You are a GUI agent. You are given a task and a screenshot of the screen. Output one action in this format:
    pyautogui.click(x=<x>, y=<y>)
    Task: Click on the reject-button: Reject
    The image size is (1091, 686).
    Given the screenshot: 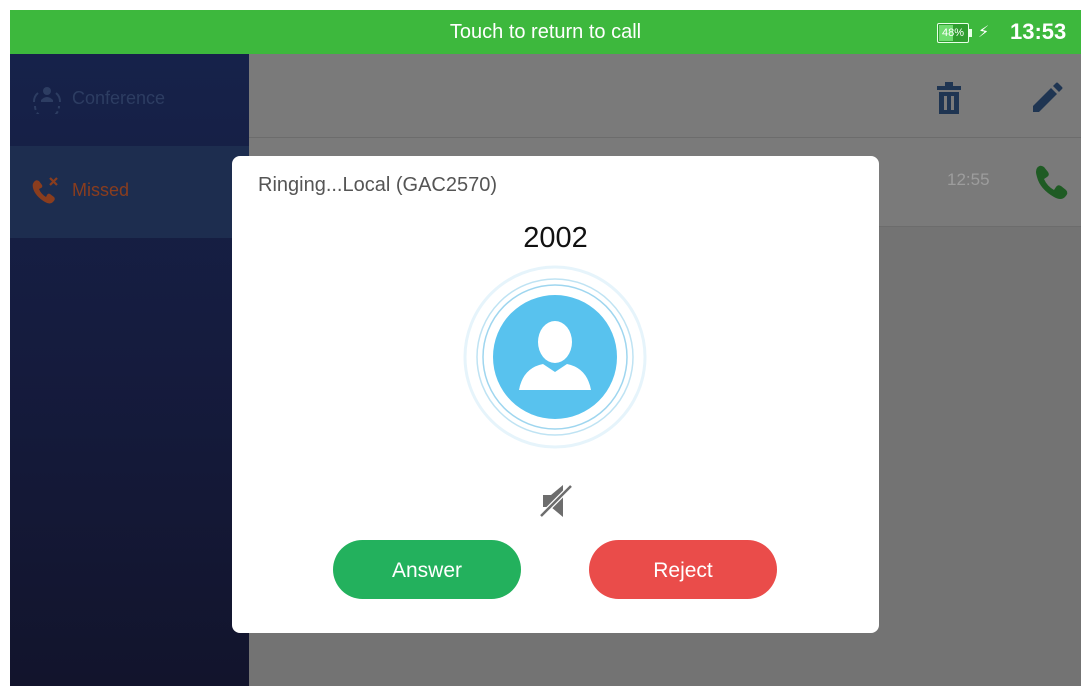 What is the action you would take?
    pyautogui.click(x=683, y=569)
    